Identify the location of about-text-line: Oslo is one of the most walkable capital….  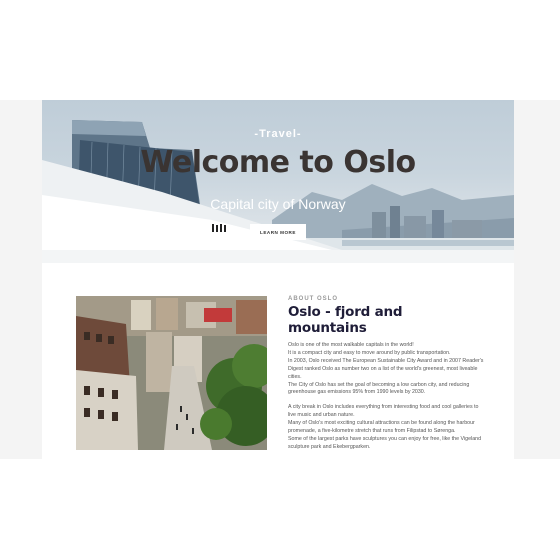
(351, 345).